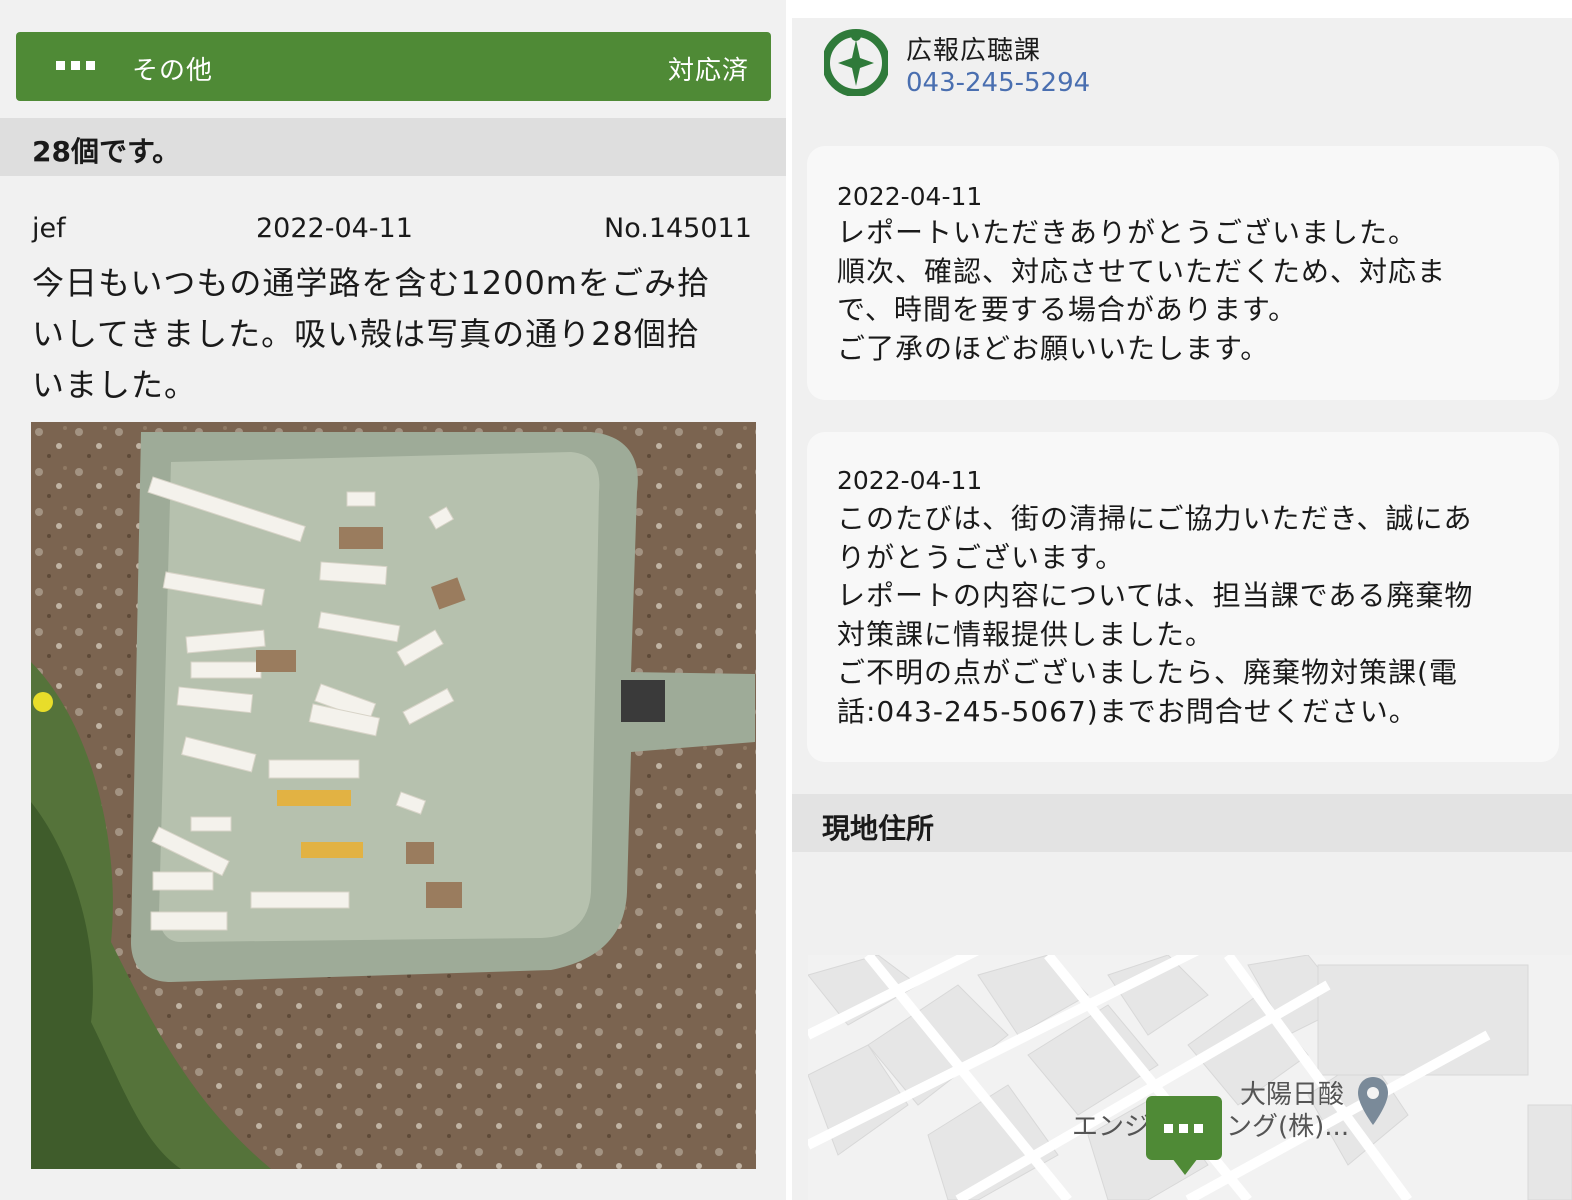  Describe the element at coordinates (1373, 1101) in the screenshot. I see `map-pin-icon` at that location.